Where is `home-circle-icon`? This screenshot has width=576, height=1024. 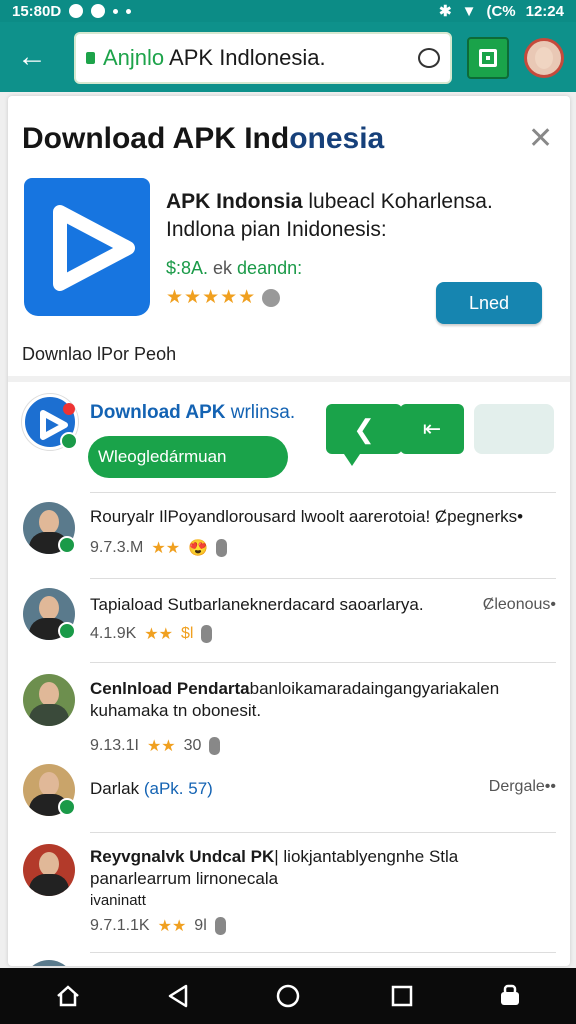
home-circle-icon is located at coordinates (288, 996).